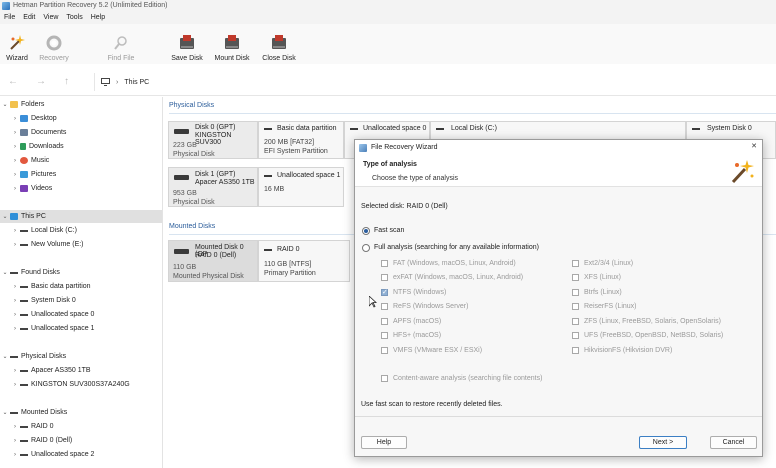 The width and height of the screenshot is (776, 468). Describe the element at coordinates (81, 146) in the screenshot. I see `tree-item-downloads: › Downloads` at that location.